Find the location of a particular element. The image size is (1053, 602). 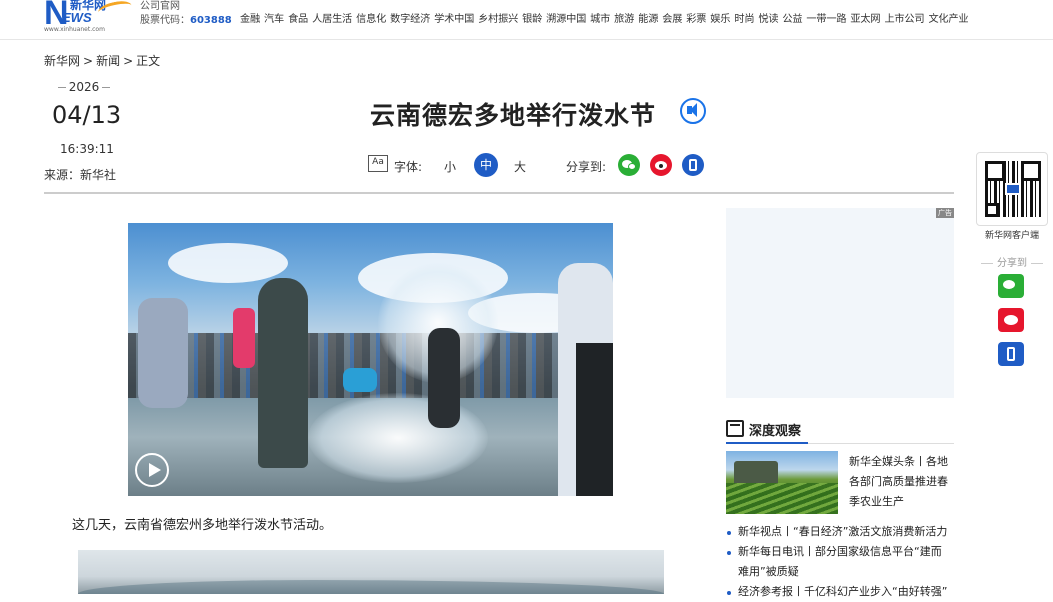

channel-link: 数字经济 is located at coordinates (410, 19).